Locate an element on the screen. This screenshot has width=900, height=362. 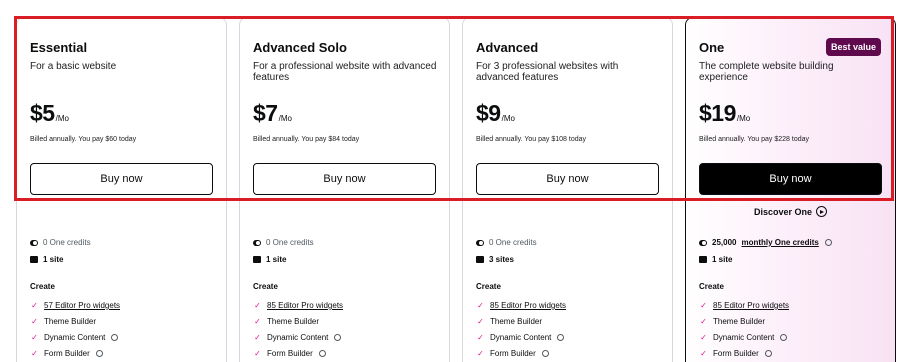
billing-note: Billed annually. You pay $108 today is located at coordinates (531, 139).